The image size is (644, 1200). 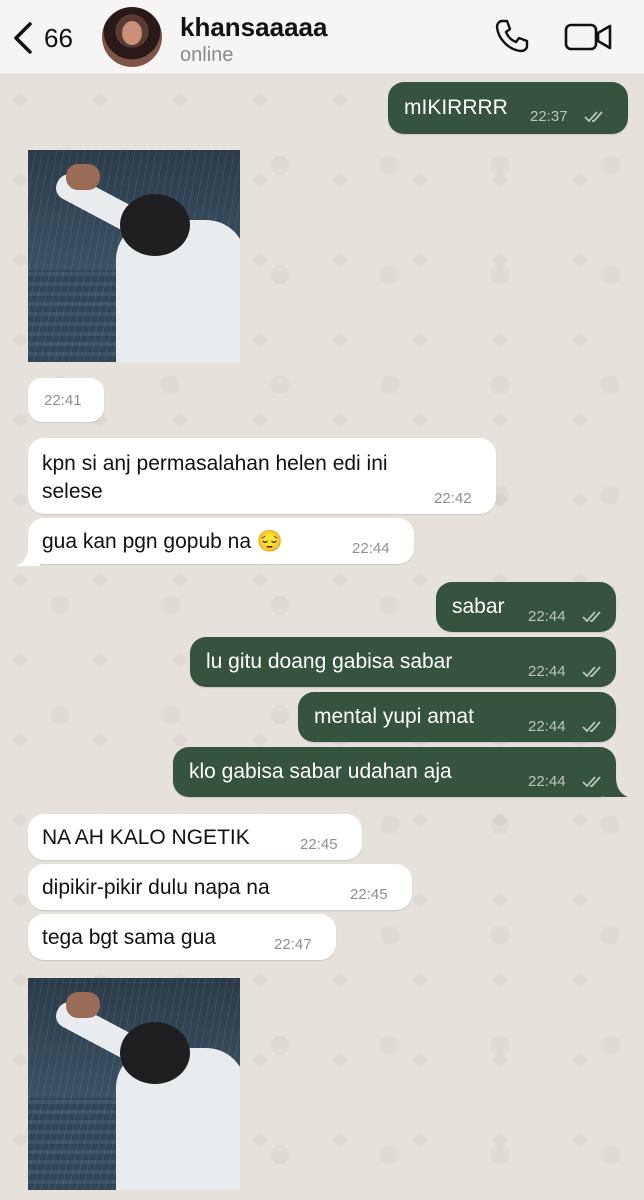 What do you see at coordinates (207, 55) in the screenshot?
I see `contact-status: online` at bounding box center [207, 55].